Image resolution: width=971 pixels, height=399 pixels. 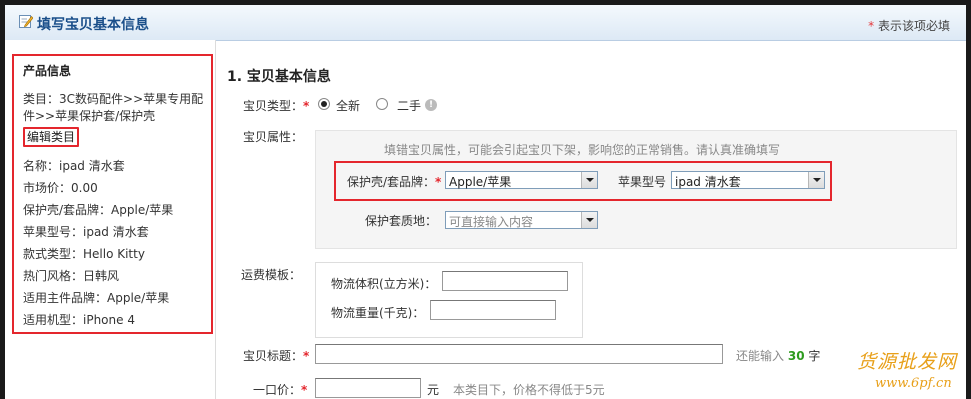 I want to click on model-select: ipad 清水套, so click(x=748, y=180).